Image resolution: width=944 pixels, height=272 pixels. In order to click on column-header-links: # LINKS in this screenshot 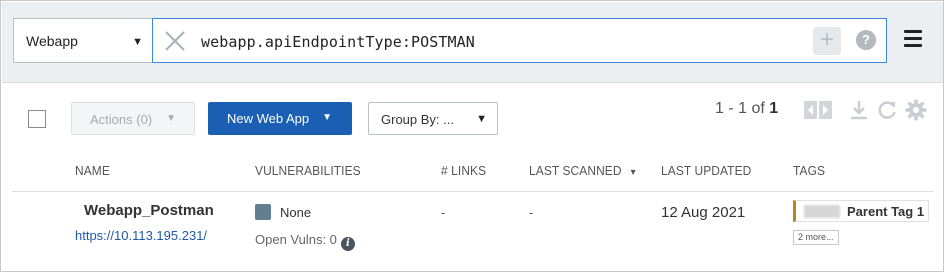, I will do `click(463, 170)`.